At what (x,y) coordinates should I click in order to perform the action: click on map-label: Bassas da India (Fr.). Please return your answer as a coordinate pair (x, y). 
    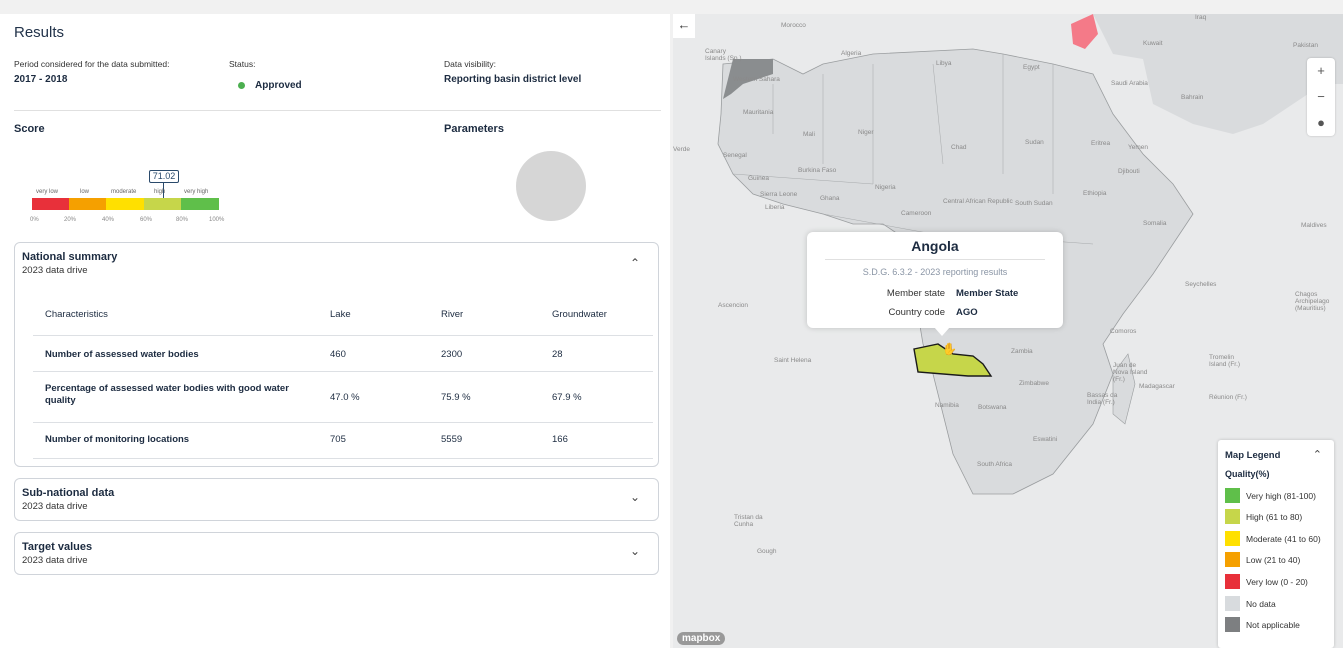
    Looking at the image, I should click on (1102, 399).